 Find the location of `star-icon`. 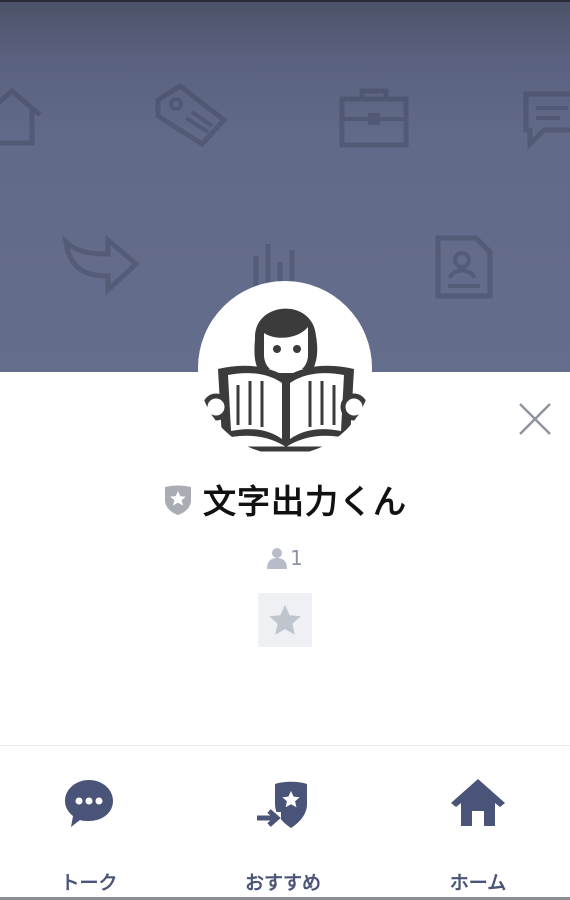

star-icon is located at coordinates (285, 620).